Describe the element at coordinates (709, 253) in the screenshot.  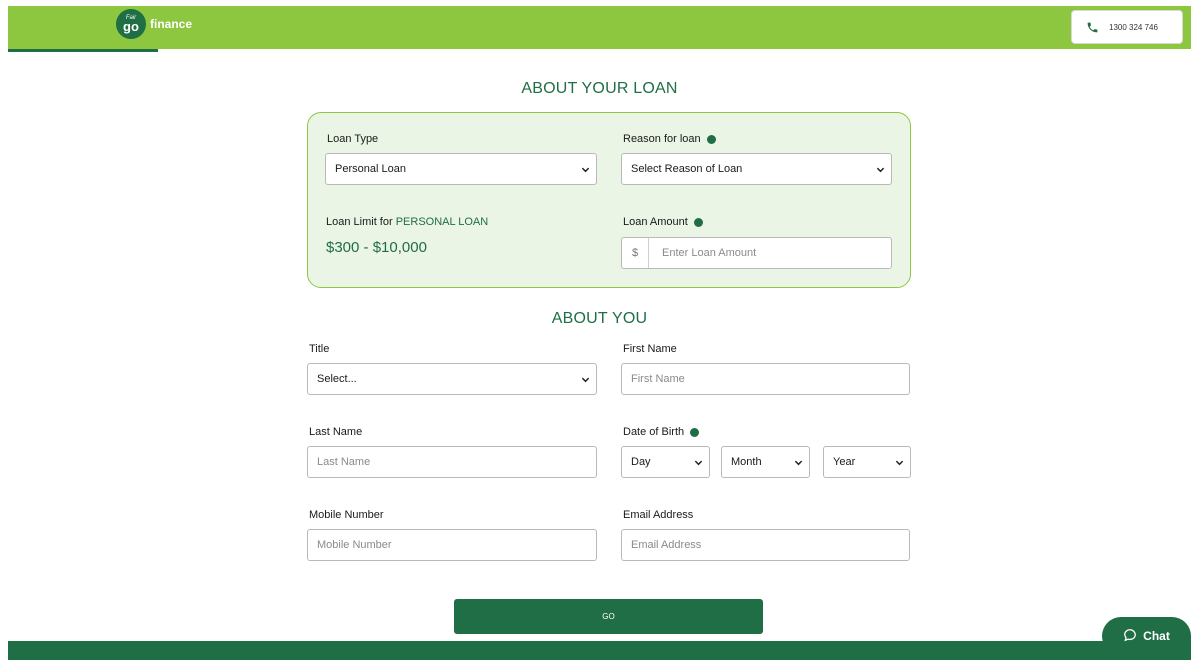
I see `loan-amount-placeholder: Enter Loan Amount` at that location.